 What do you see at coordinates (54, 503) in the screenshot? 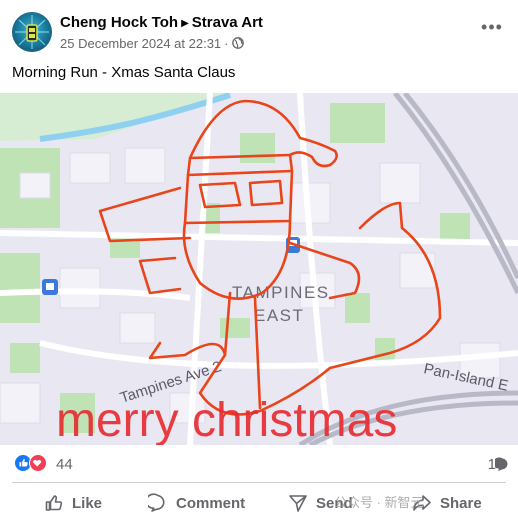
I see `thumbs-up-icon` at bounding box center [54, 503].